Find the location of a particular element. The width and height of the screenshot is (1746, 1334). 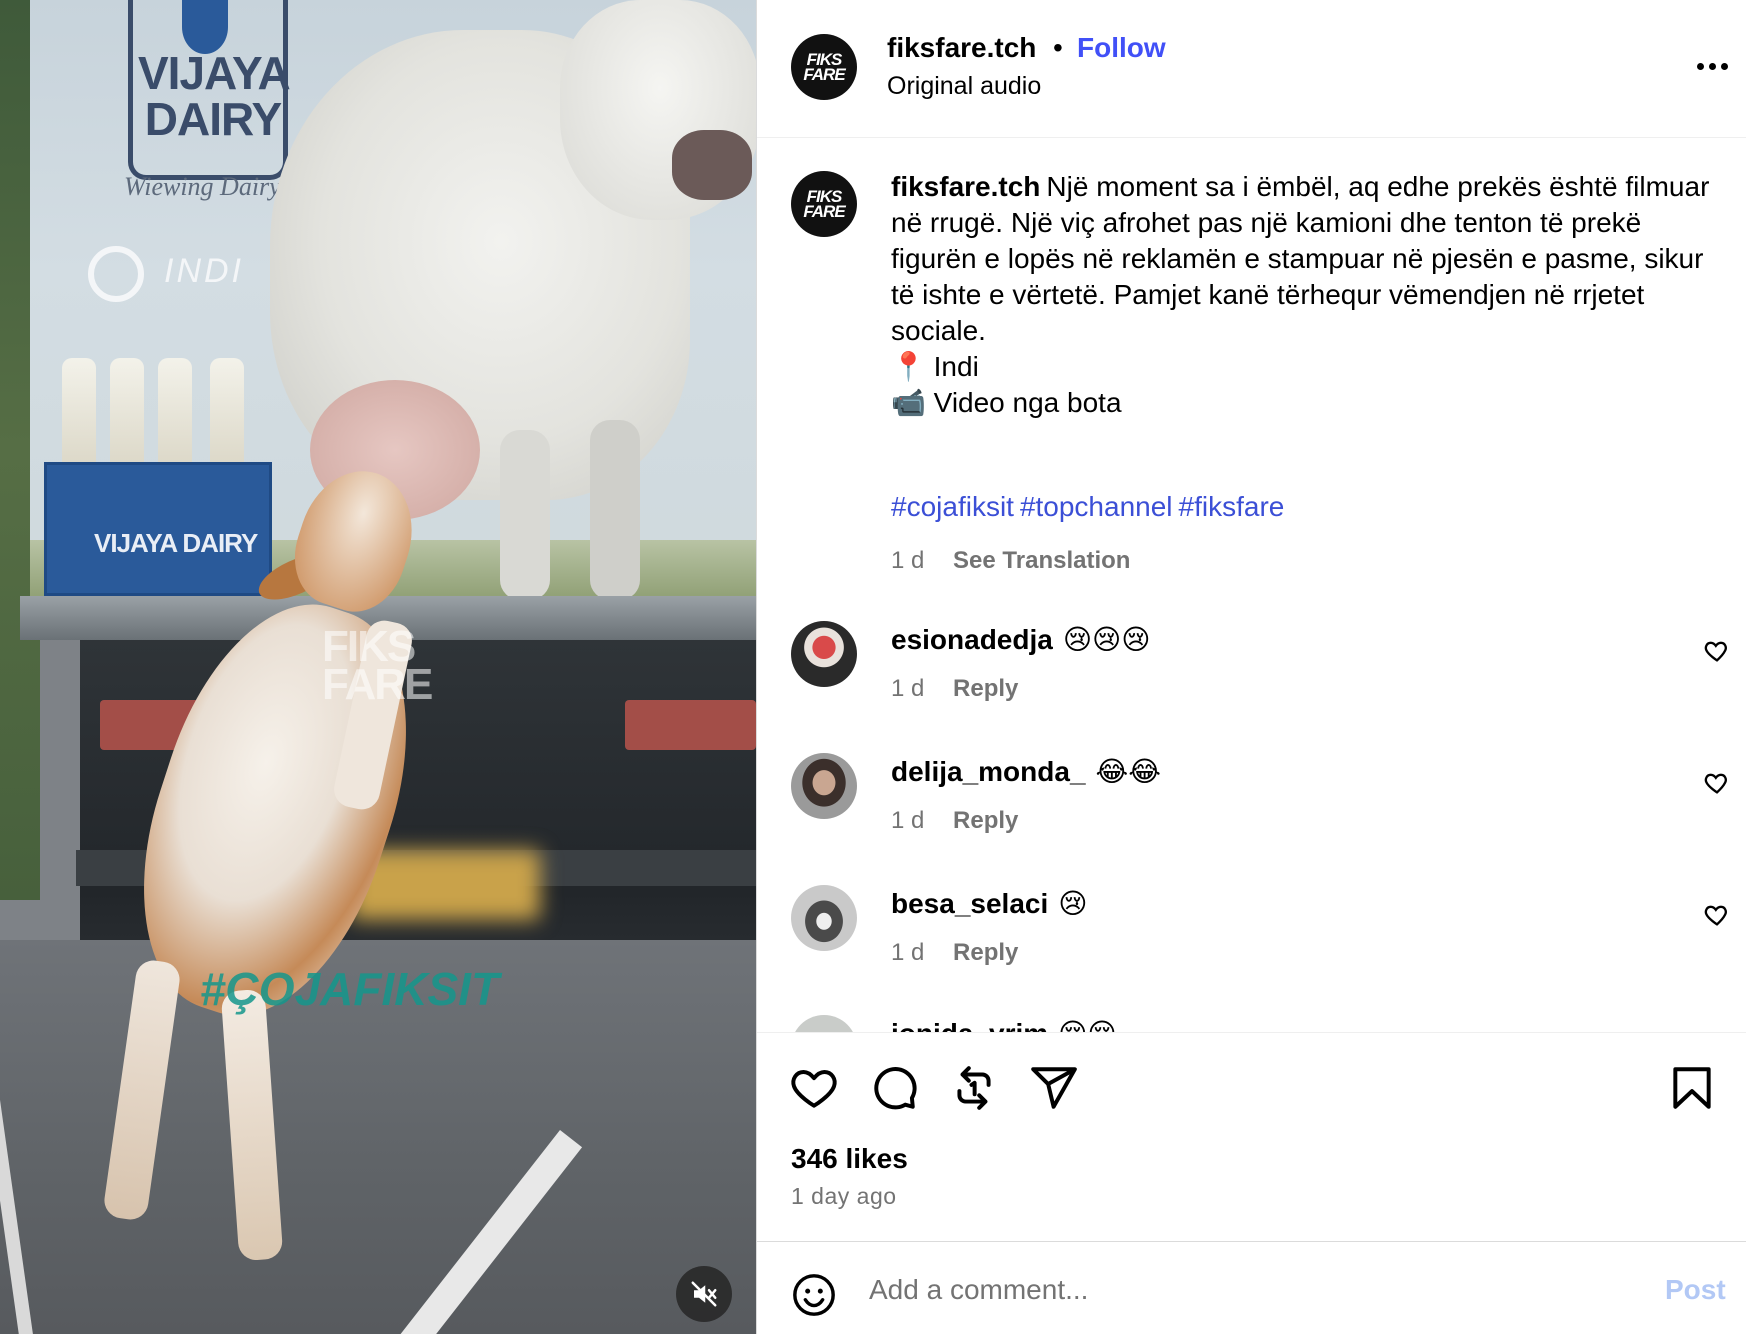

comment-username: esionadedja is located at coordinates (972, 639).